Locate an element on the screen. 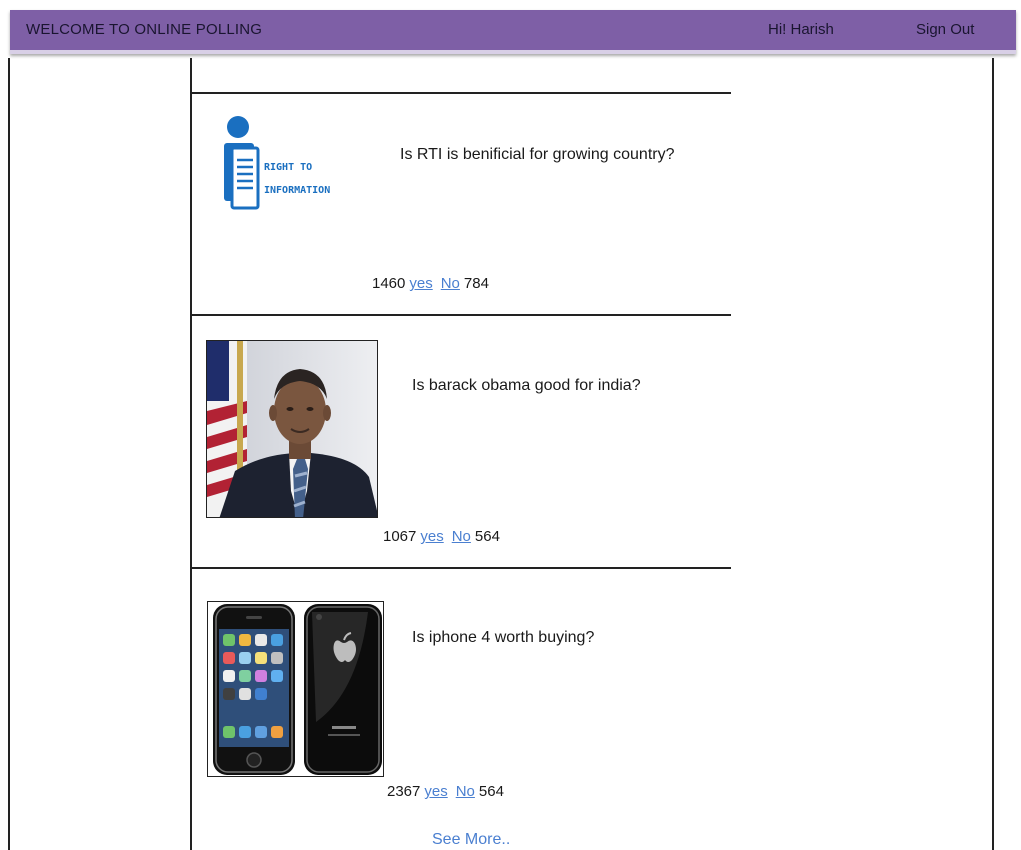 This screenshot has width=1021, height=850. no-count: 784 is located at coordinates (476, 283).